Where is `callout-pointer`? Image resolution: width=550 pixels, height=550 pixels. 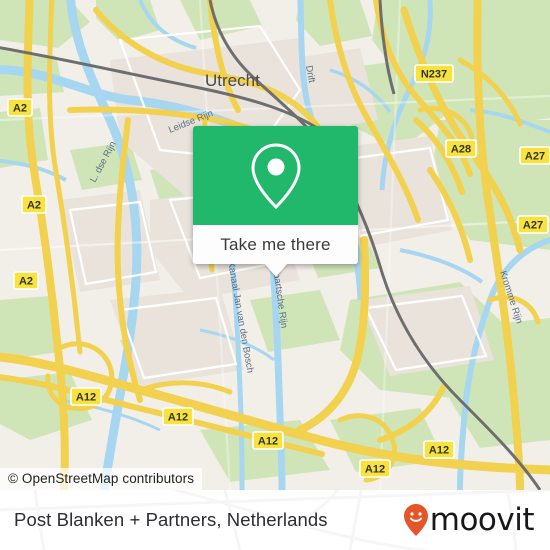
callout-pointer is located at coordinates (275, 270).